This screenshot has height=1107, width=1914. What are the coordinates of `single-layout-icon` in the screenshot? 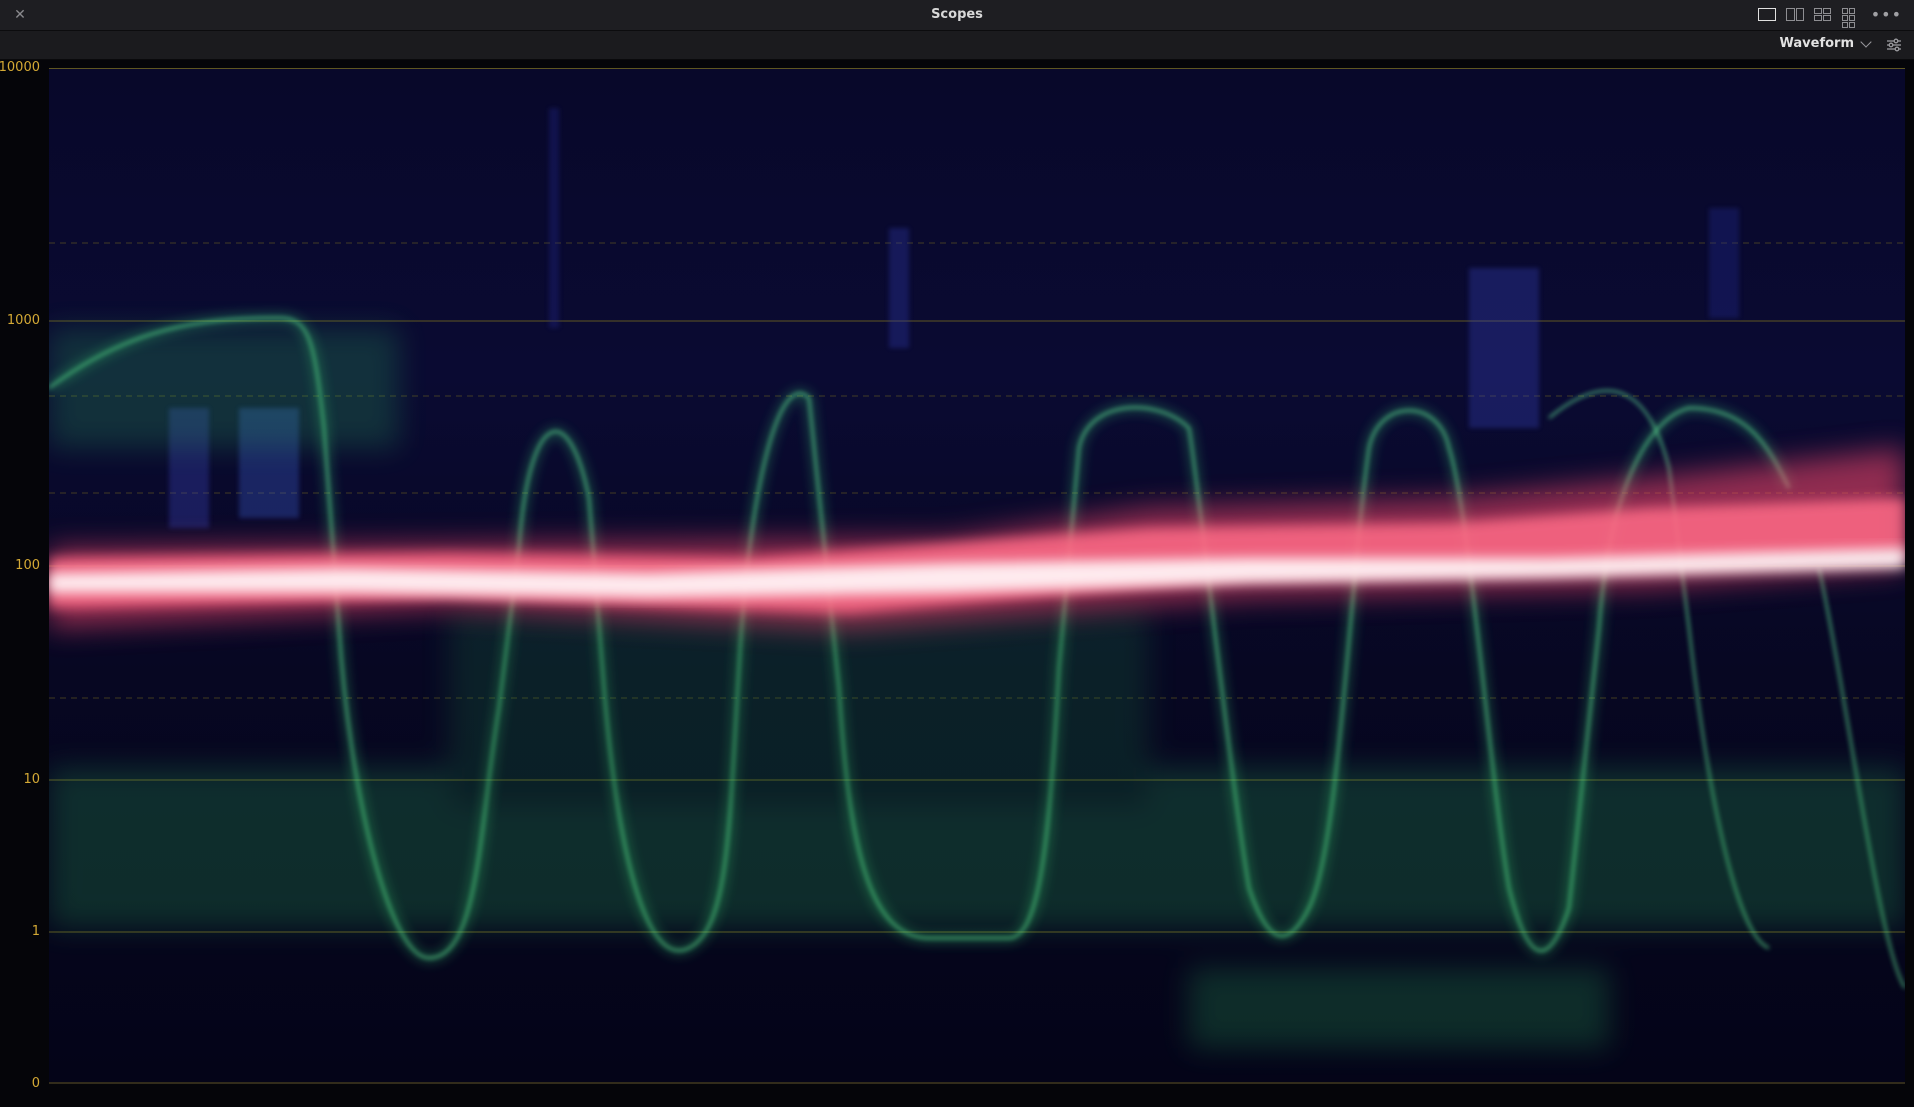 It's located at (1767, 14).